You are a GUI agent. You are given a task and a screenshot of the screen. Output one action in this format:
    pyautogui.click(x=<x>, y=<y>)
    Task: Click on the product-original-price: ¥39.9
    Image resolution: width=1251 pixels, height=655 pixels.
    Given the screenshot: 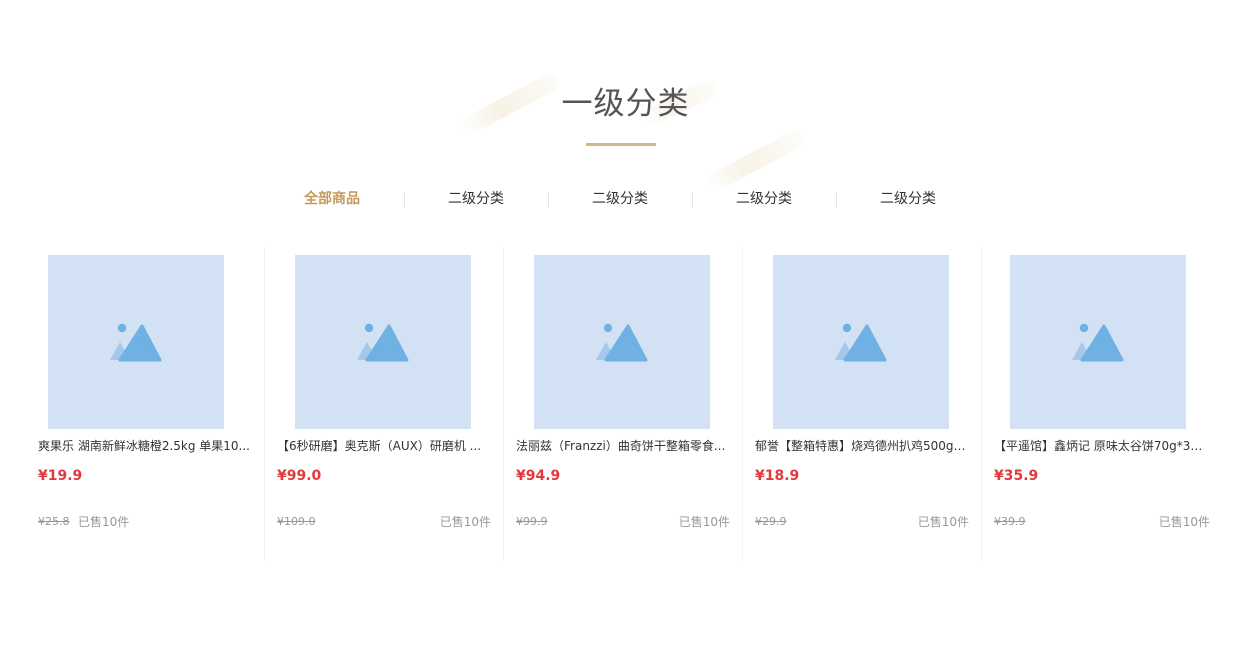 What is the action you would take?
    pyautogui.click(x=1010, y=521)
    